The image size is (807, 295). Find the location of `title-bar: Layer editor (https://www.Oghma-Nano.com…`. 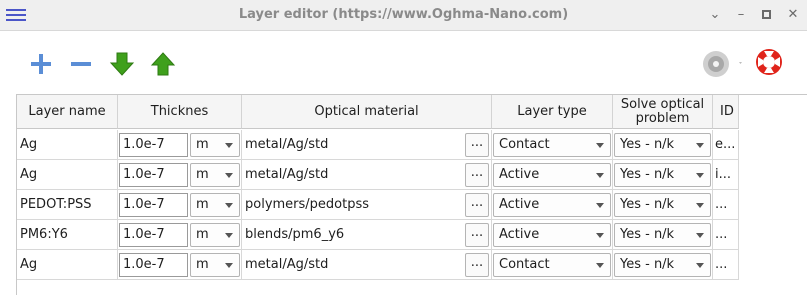

title-bar: Layer editor (https://www.Oghma-Nano.com… is located at coordinates (403, 15).